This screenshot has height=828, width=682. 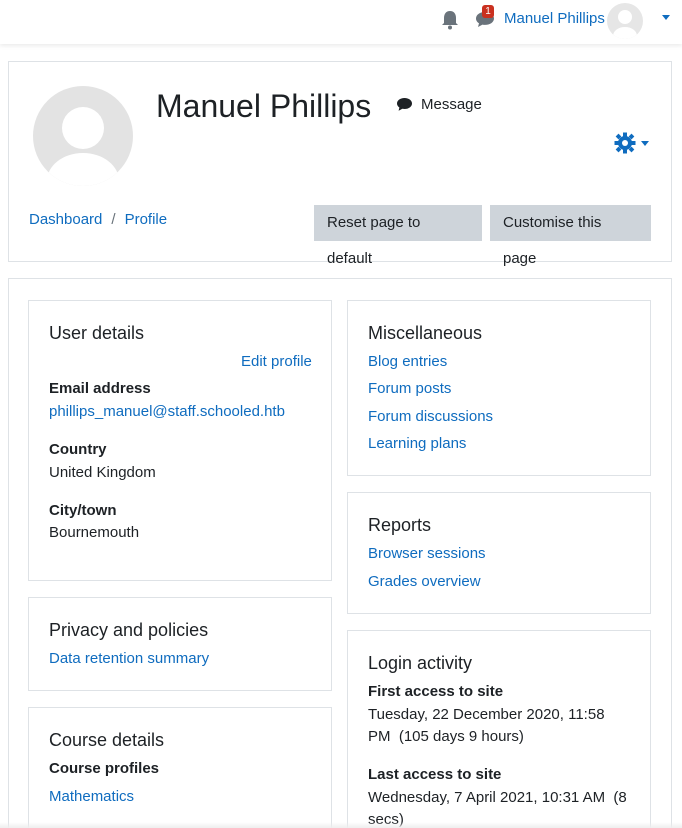 I want to click on page-title: Manuel Phillips, so click(x=264, y=106).